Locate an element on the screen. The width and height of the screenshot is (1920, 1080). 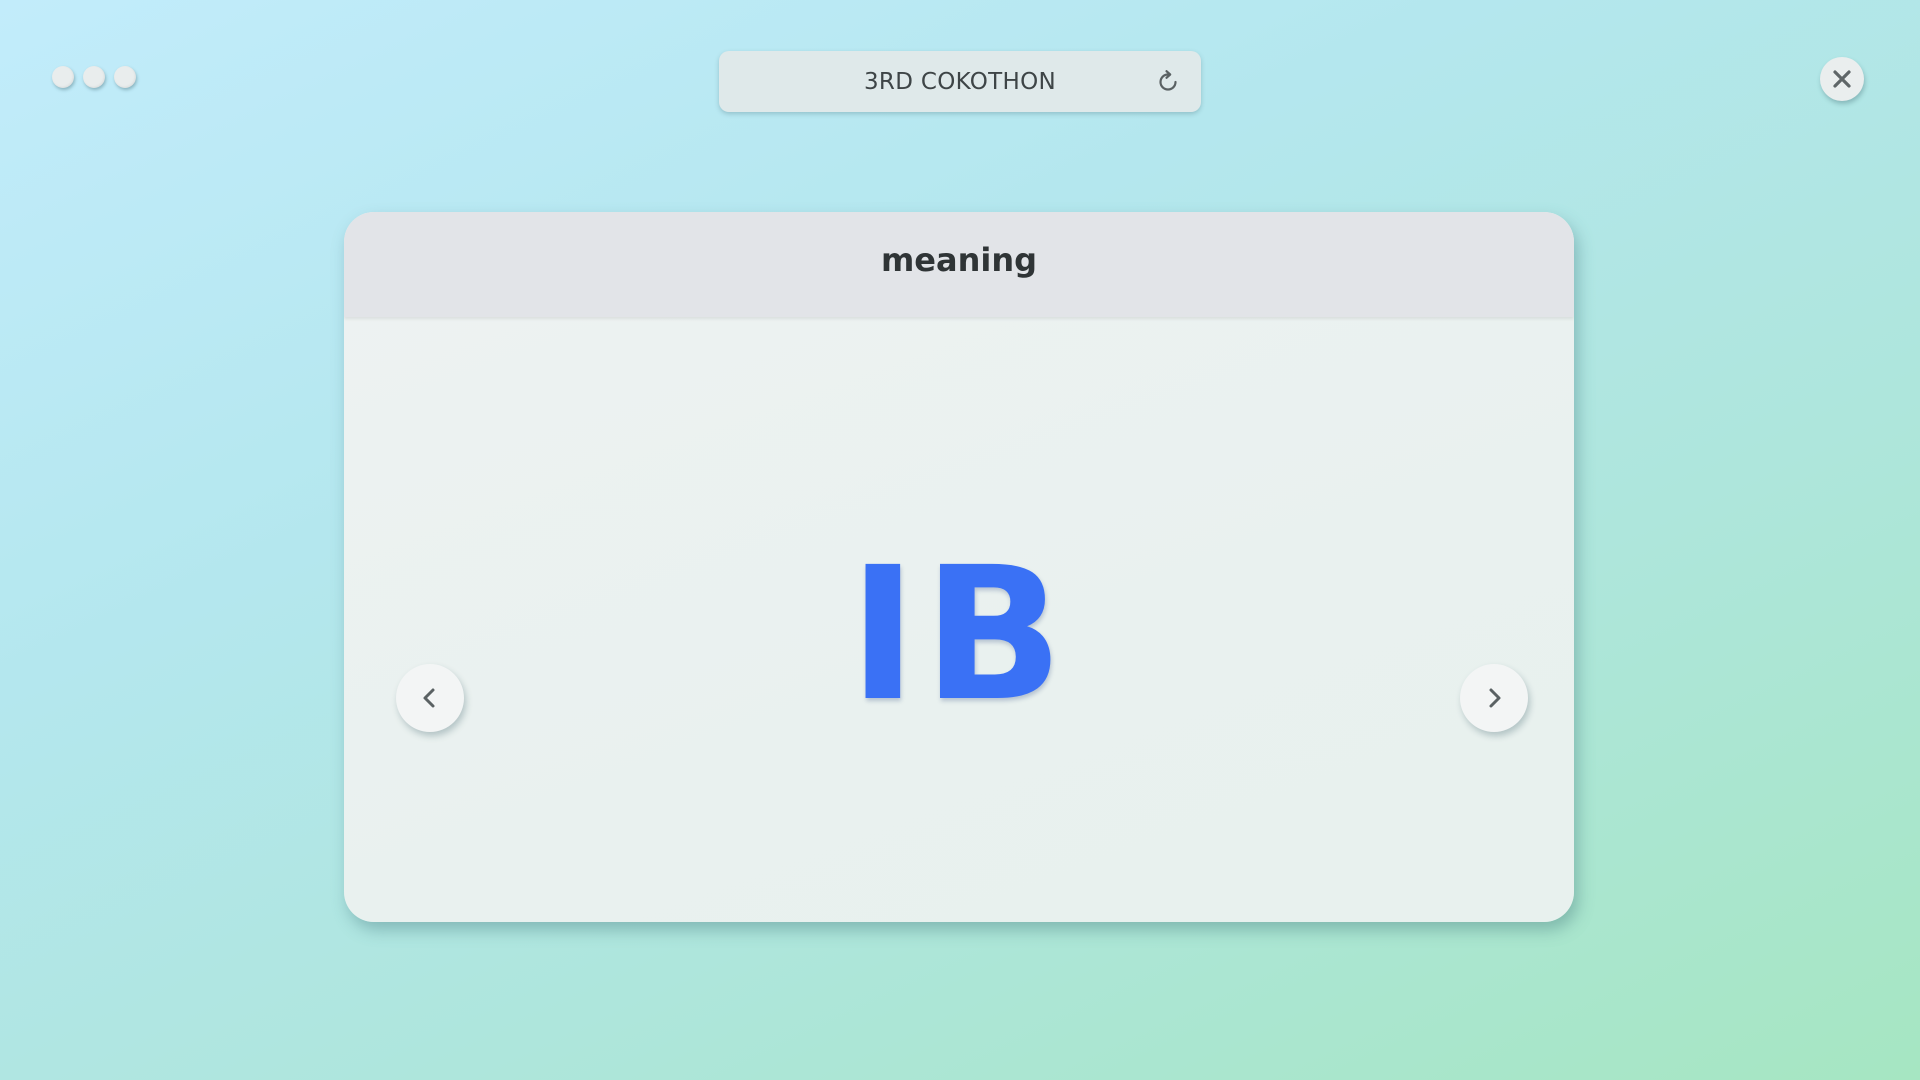
next-card-button is located at coordinates (1494, 698).